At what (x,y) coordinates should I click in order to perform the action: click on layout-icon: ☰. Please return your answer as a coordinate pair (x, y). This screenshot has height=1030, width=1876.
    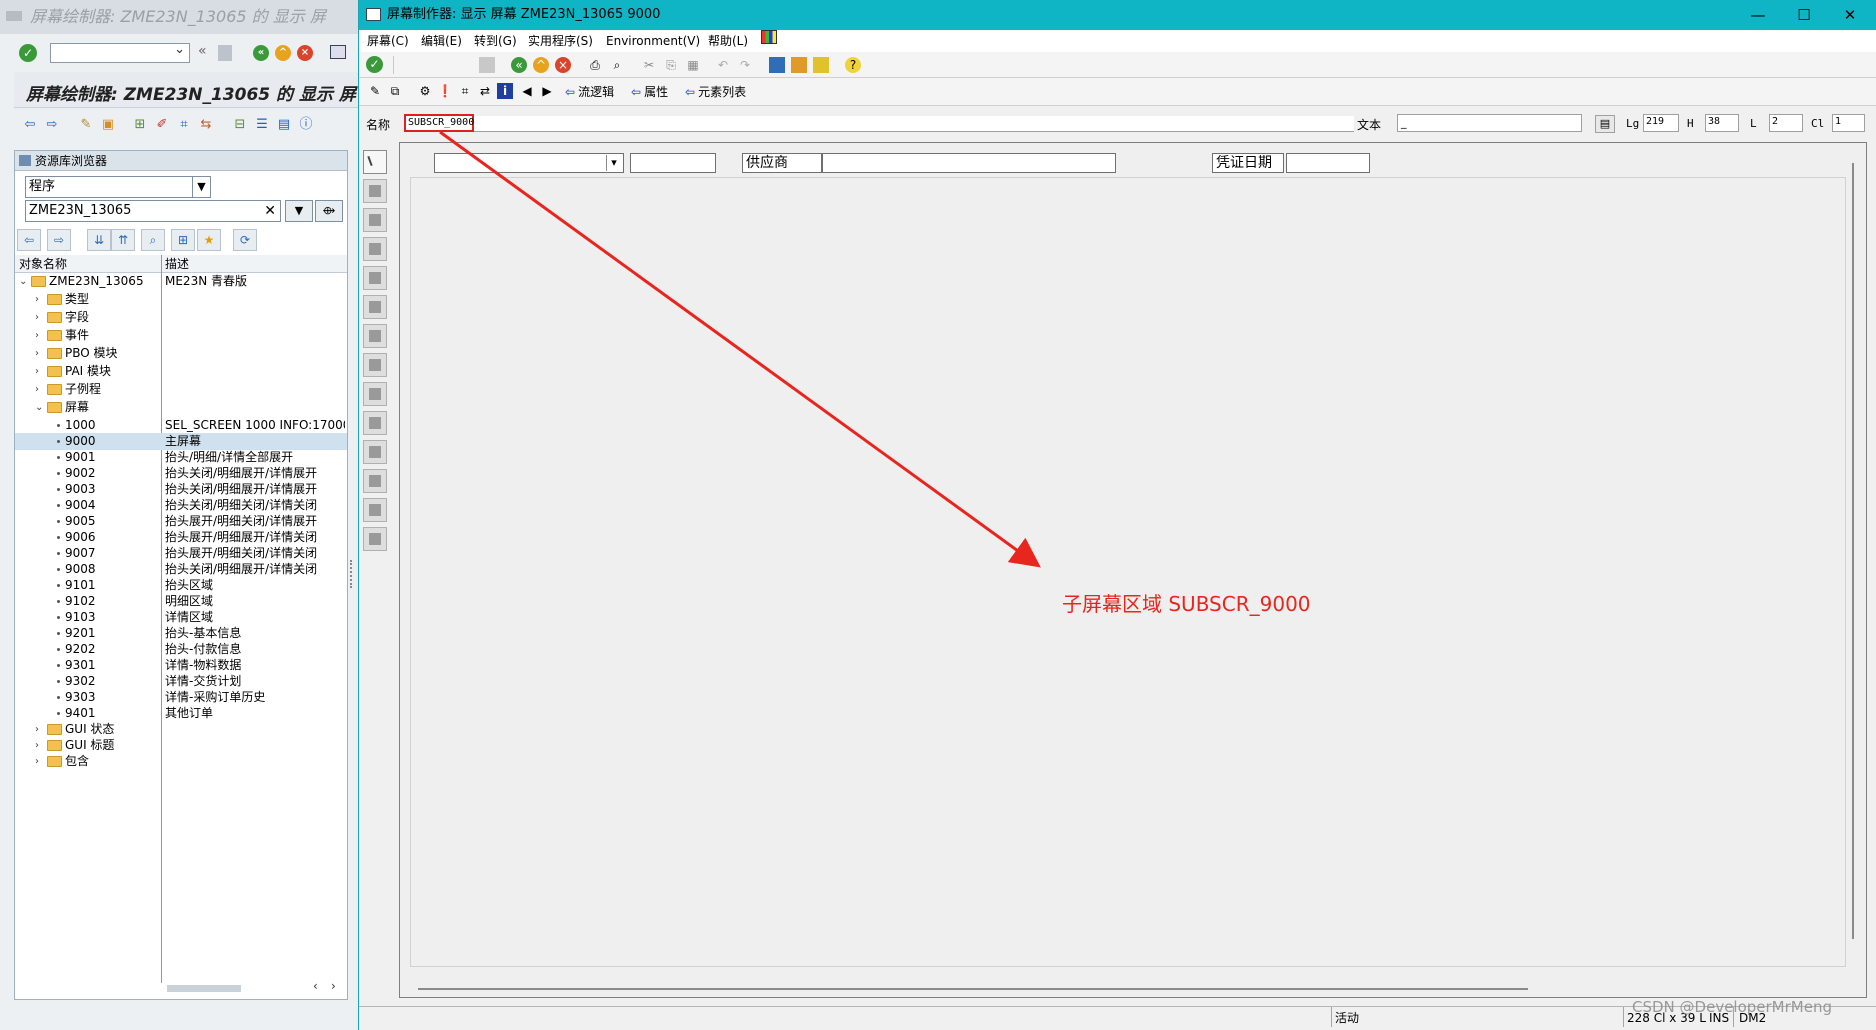
    Looking at the image, I should click on (262, 125).